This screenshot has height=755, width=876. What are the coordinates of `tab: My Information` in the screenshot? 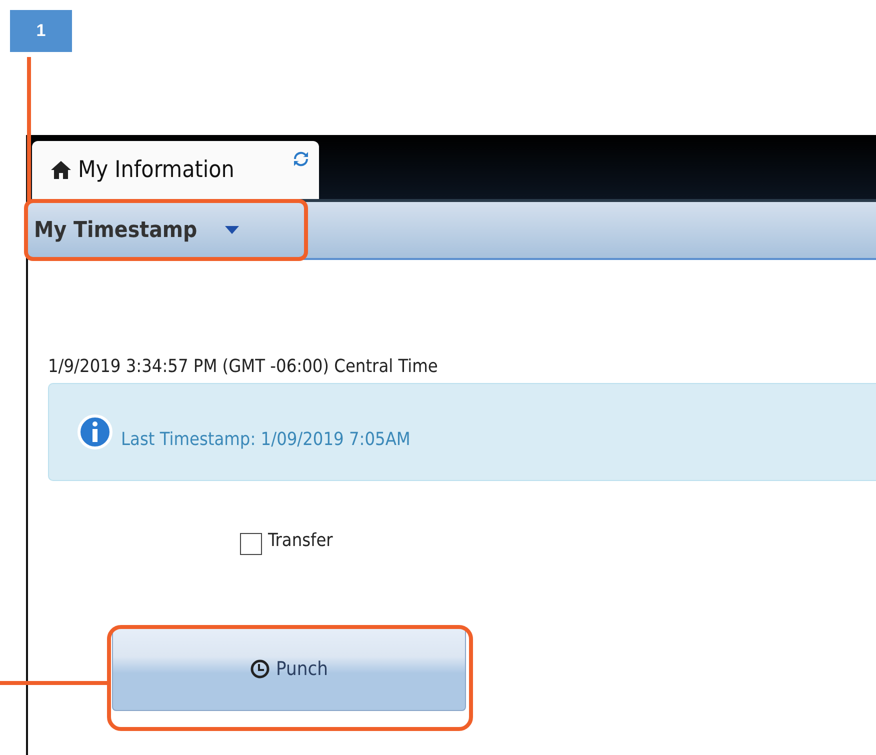 It's located at (175, 170).